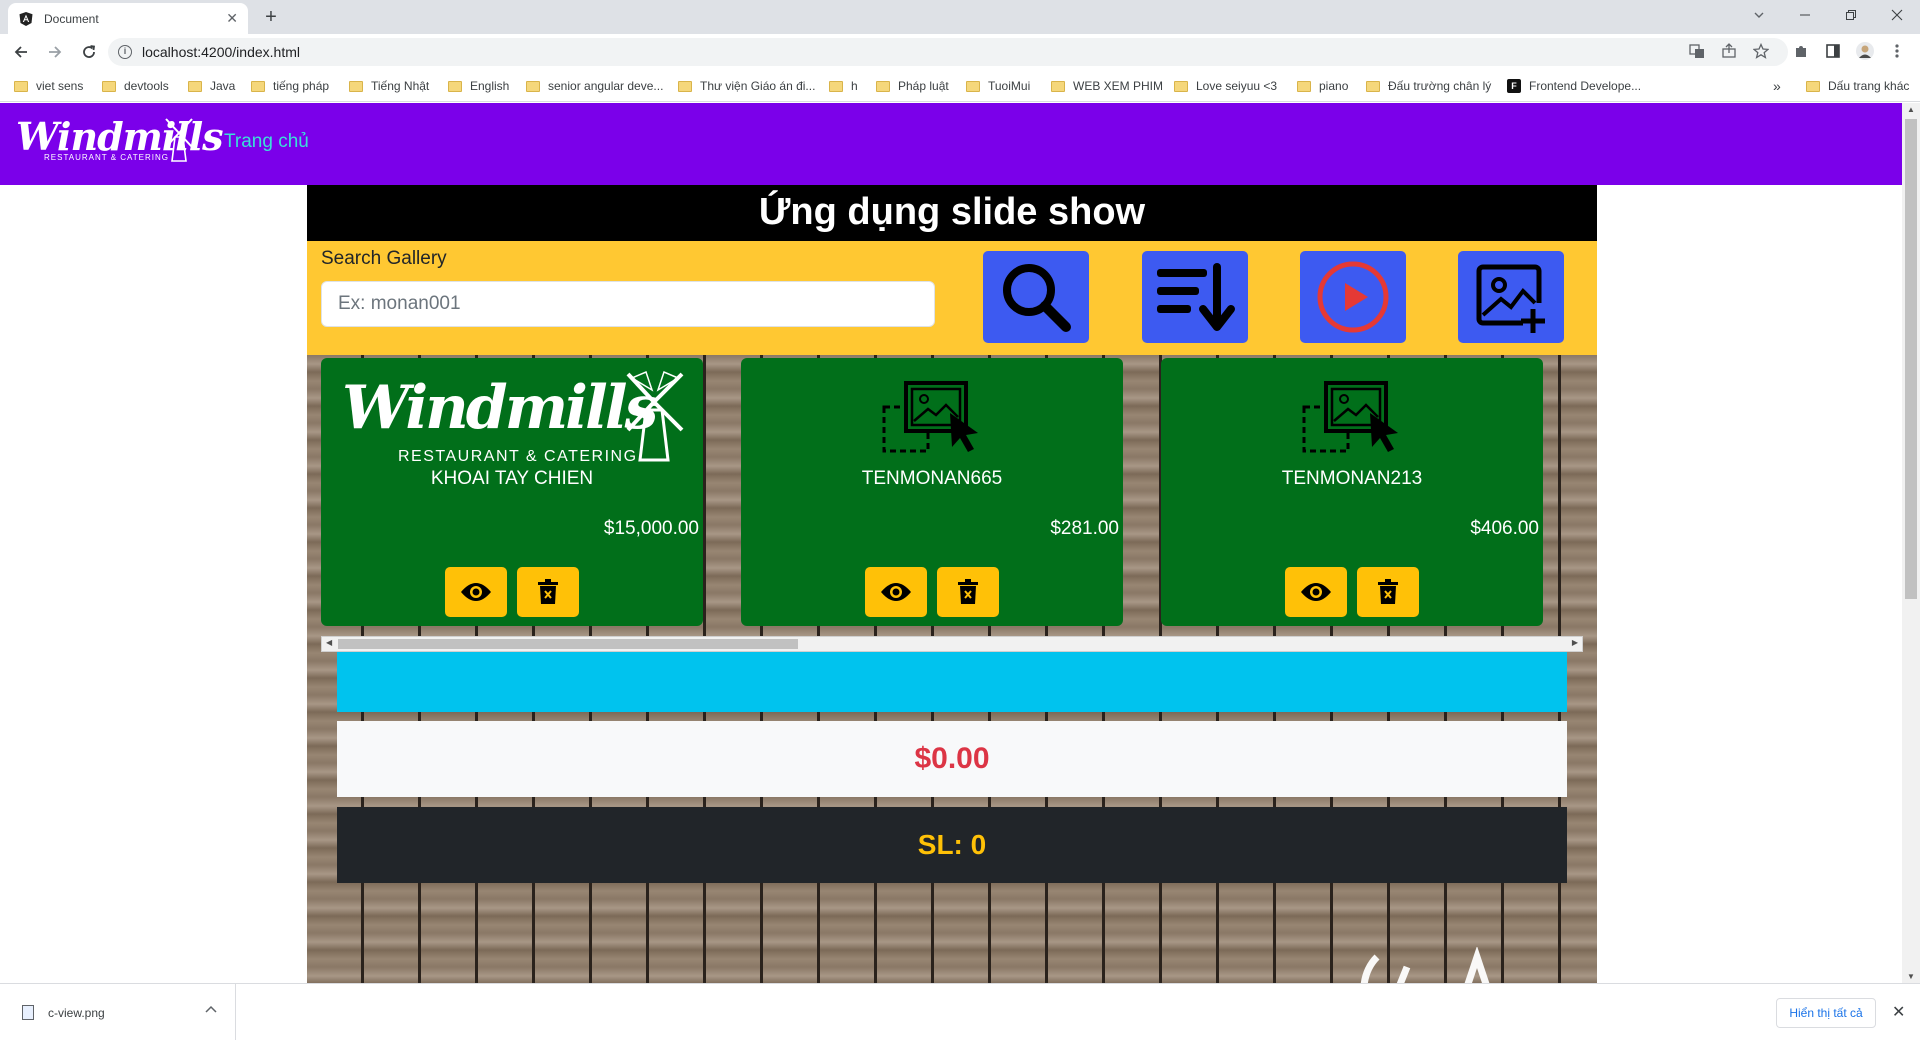 The image size is (1920, 1040). What do you see at coordinates (211, 86) in the screenshot?
I see `bookmark-item: Java` at bounding box center [211, 86].